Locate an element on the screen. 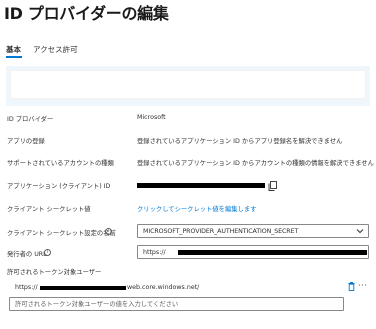  issuer-label: 発行者の URL is located at coordinates (27, 254).